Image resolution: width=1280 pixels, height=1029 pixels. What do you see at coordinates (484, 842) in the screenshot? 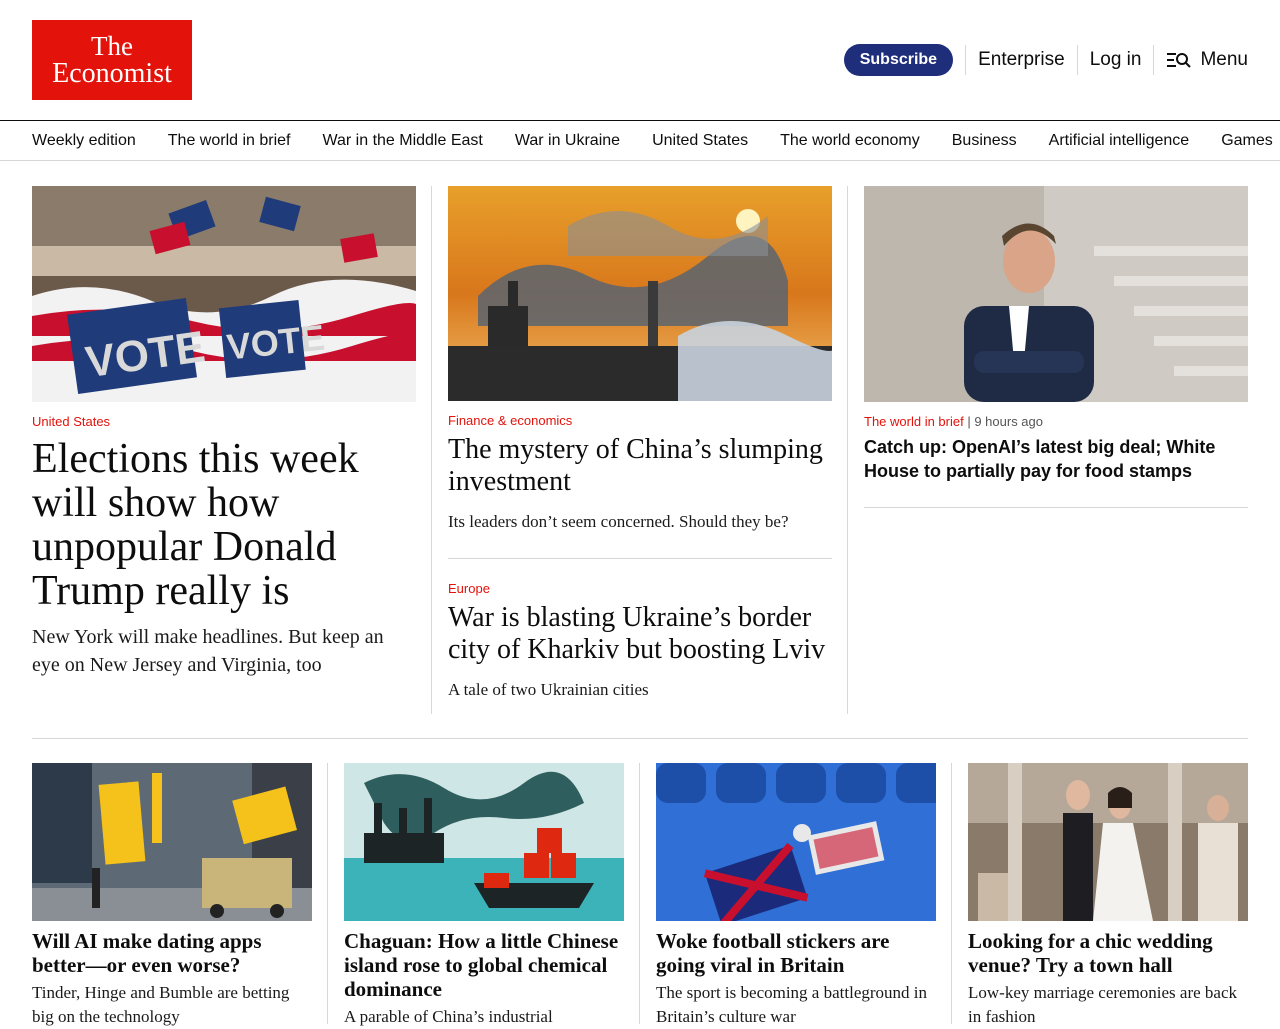
I see `chaguan-illustration` at bounding box center [484, 842].